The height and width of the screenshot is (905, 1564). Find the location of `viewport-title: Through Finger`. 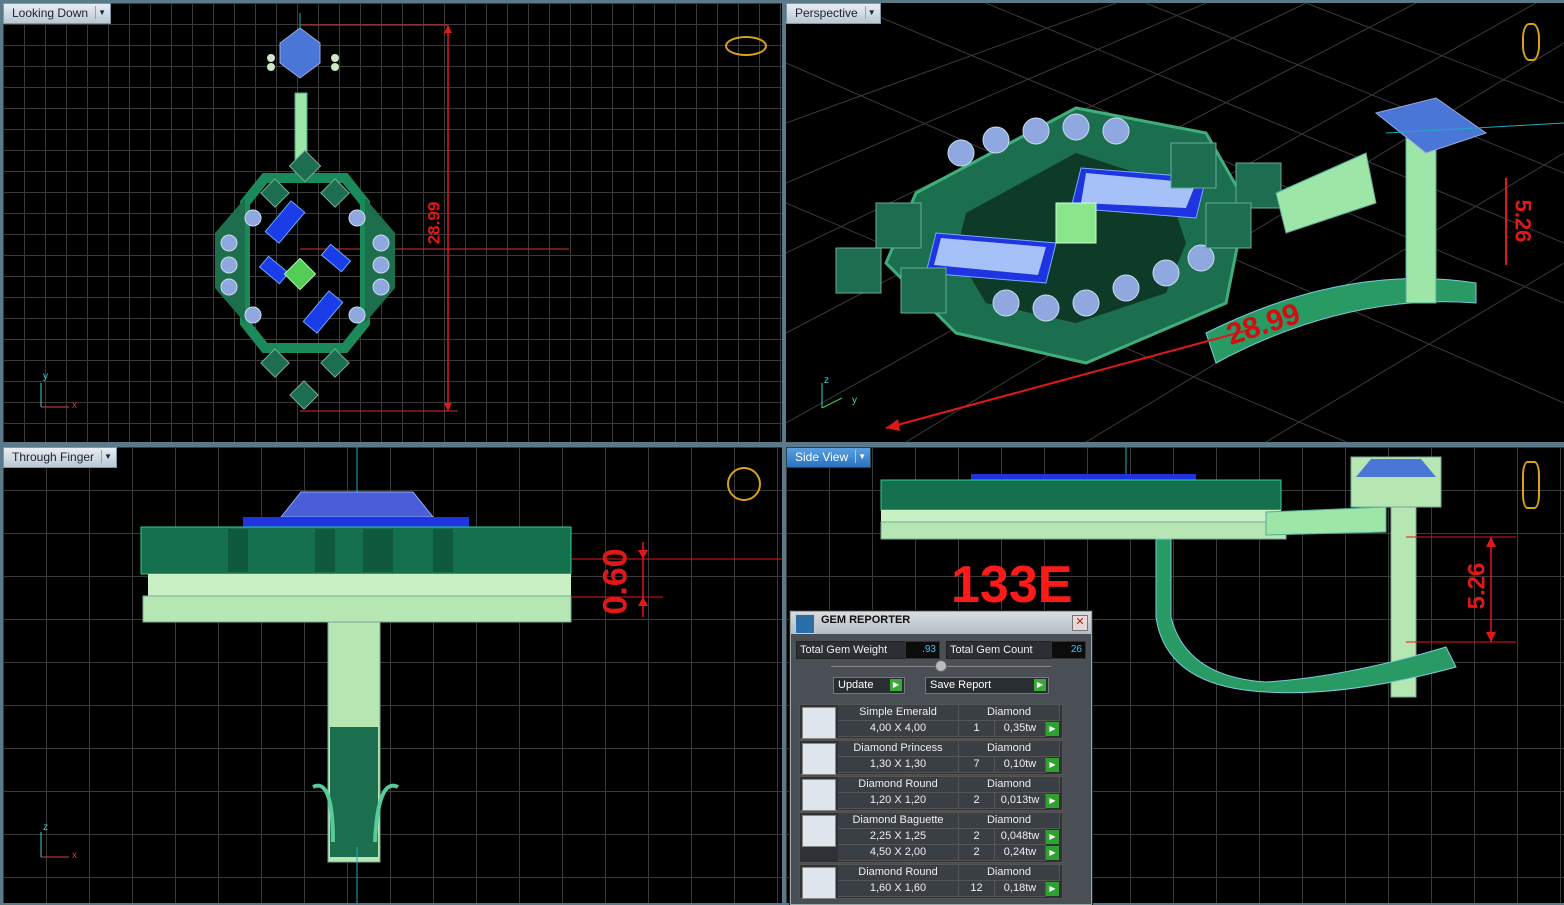

viewport-title: Through Finger is located at coordinates (53, 457).